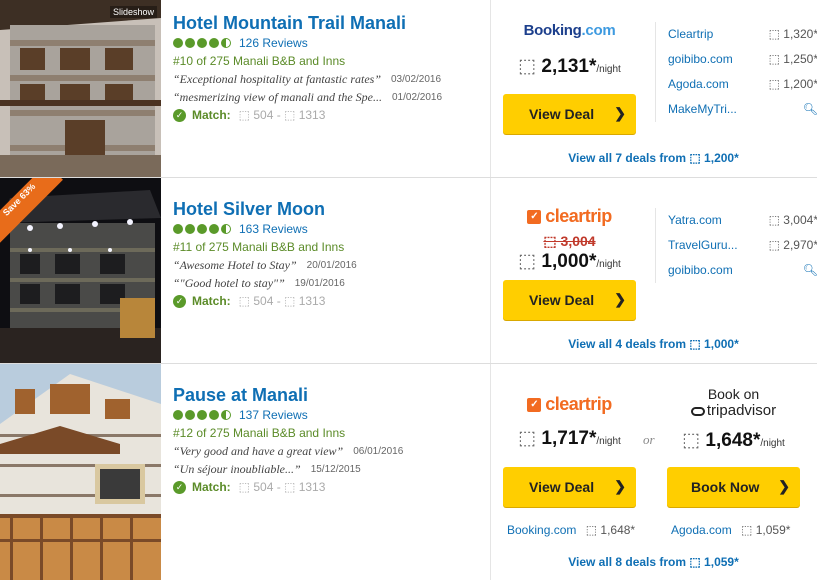 The width and height of the screenshot is (817, 580). I want to click on view-all-deals-link: View all 7 deals from ⬚ 1,200*, so click(653, 158).